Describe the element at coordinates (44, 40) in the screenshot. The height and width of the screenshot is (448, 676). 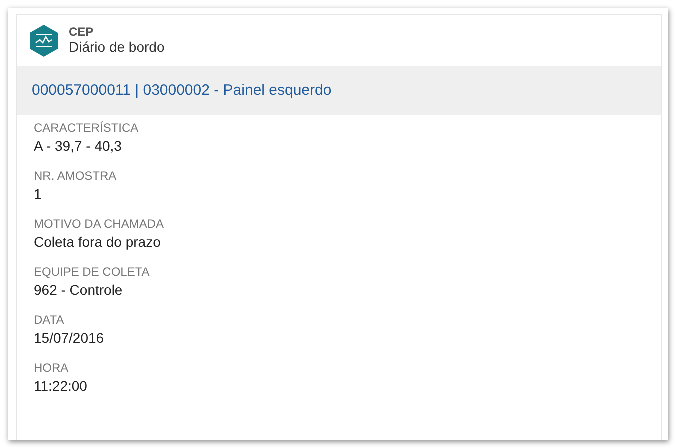
I see `chart-line-icon` at that location.